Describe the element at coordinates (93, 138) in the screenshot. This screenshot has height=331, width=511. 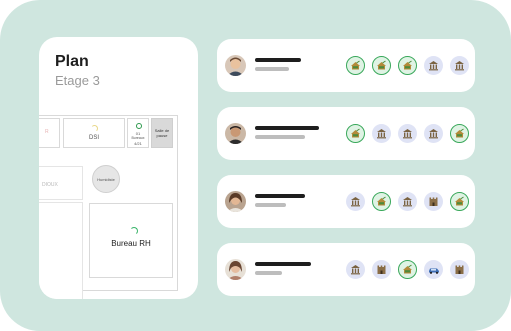
I see `room-label: DSI` at that location.